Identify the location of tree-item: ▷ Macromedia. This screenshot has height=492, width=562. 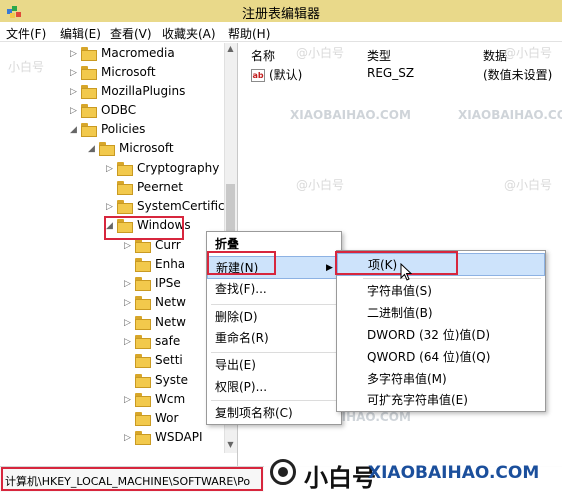
(112, 54).